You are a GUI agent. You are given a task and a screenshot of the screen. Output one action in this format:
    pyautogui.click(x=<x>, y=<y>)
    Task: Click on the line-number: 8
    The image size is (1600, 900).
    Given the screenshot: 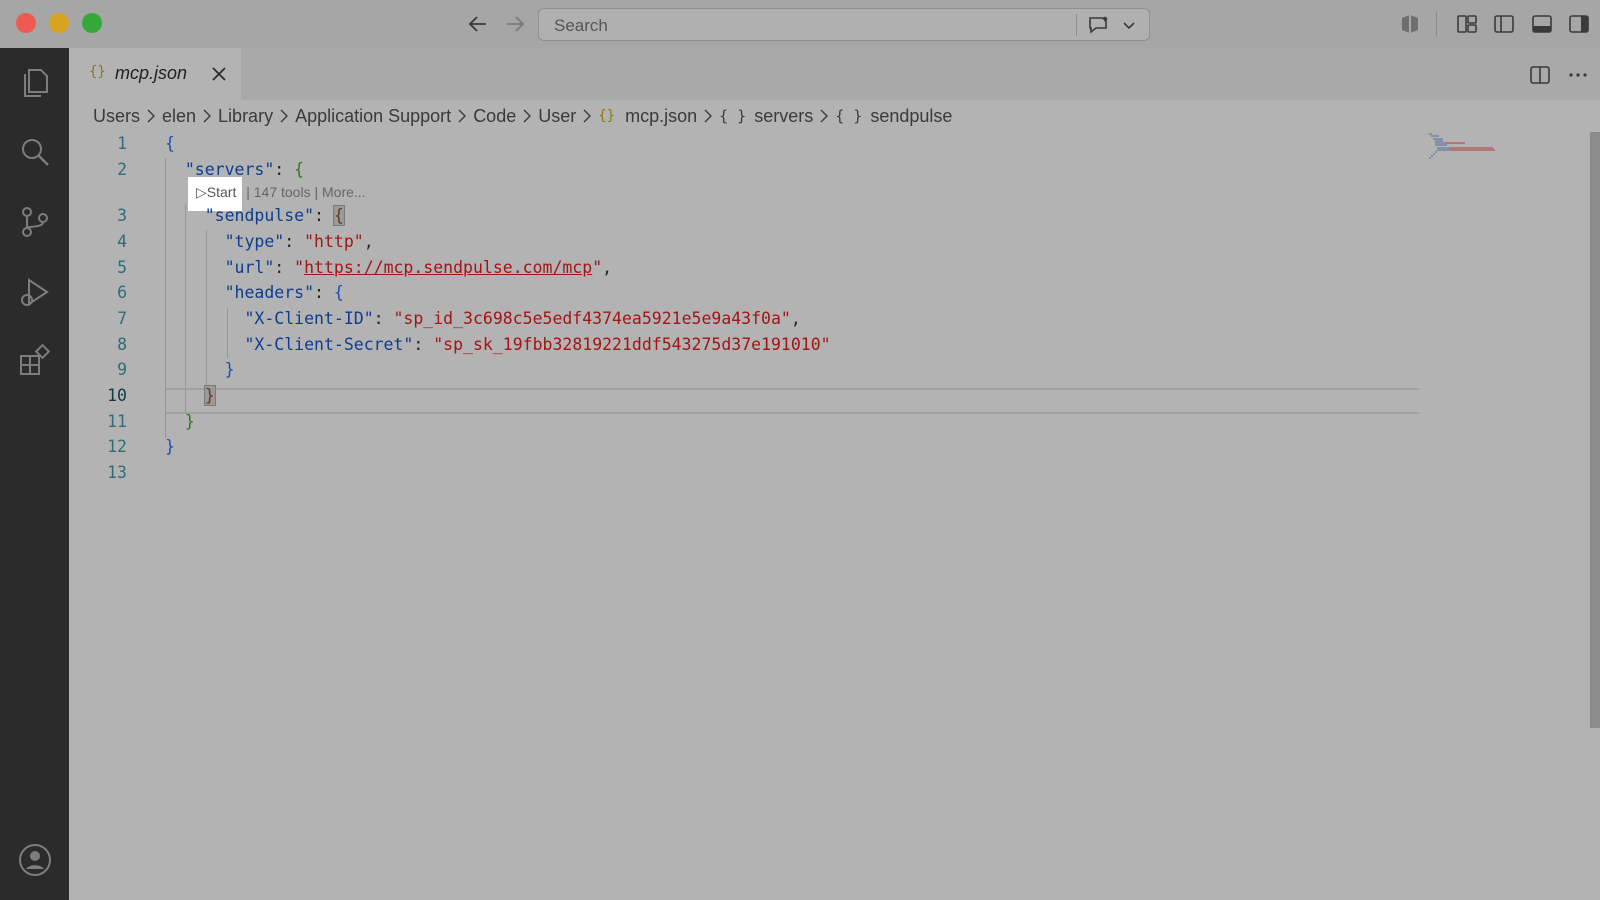 What is the action you would take?
    pyautogui.click(x=122, y=344)
    